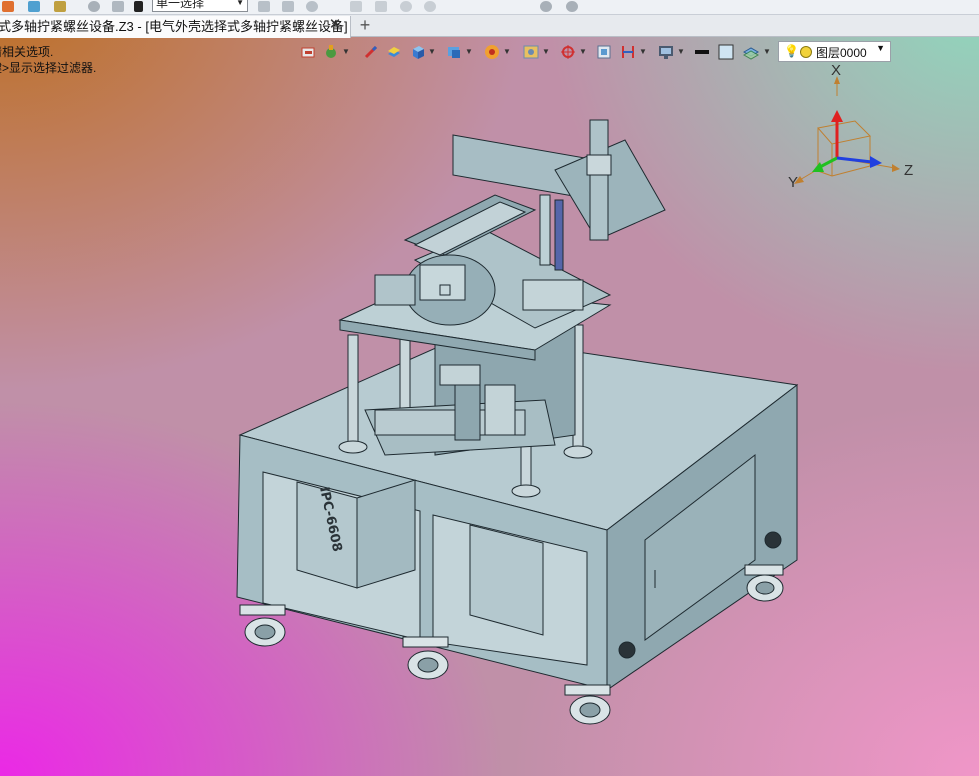 This screenshot has height=776, width=979. I want to click on grid-icon, so click(60, 6).